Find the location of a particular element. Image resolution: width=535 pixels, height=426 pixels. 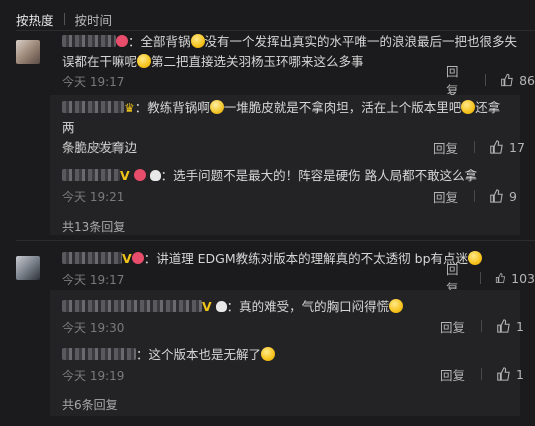

reply-text: V ：选手问题不是最大的！阵容是硬伤 路人局都不敢这么拿 is located at coordinates (284, 176).